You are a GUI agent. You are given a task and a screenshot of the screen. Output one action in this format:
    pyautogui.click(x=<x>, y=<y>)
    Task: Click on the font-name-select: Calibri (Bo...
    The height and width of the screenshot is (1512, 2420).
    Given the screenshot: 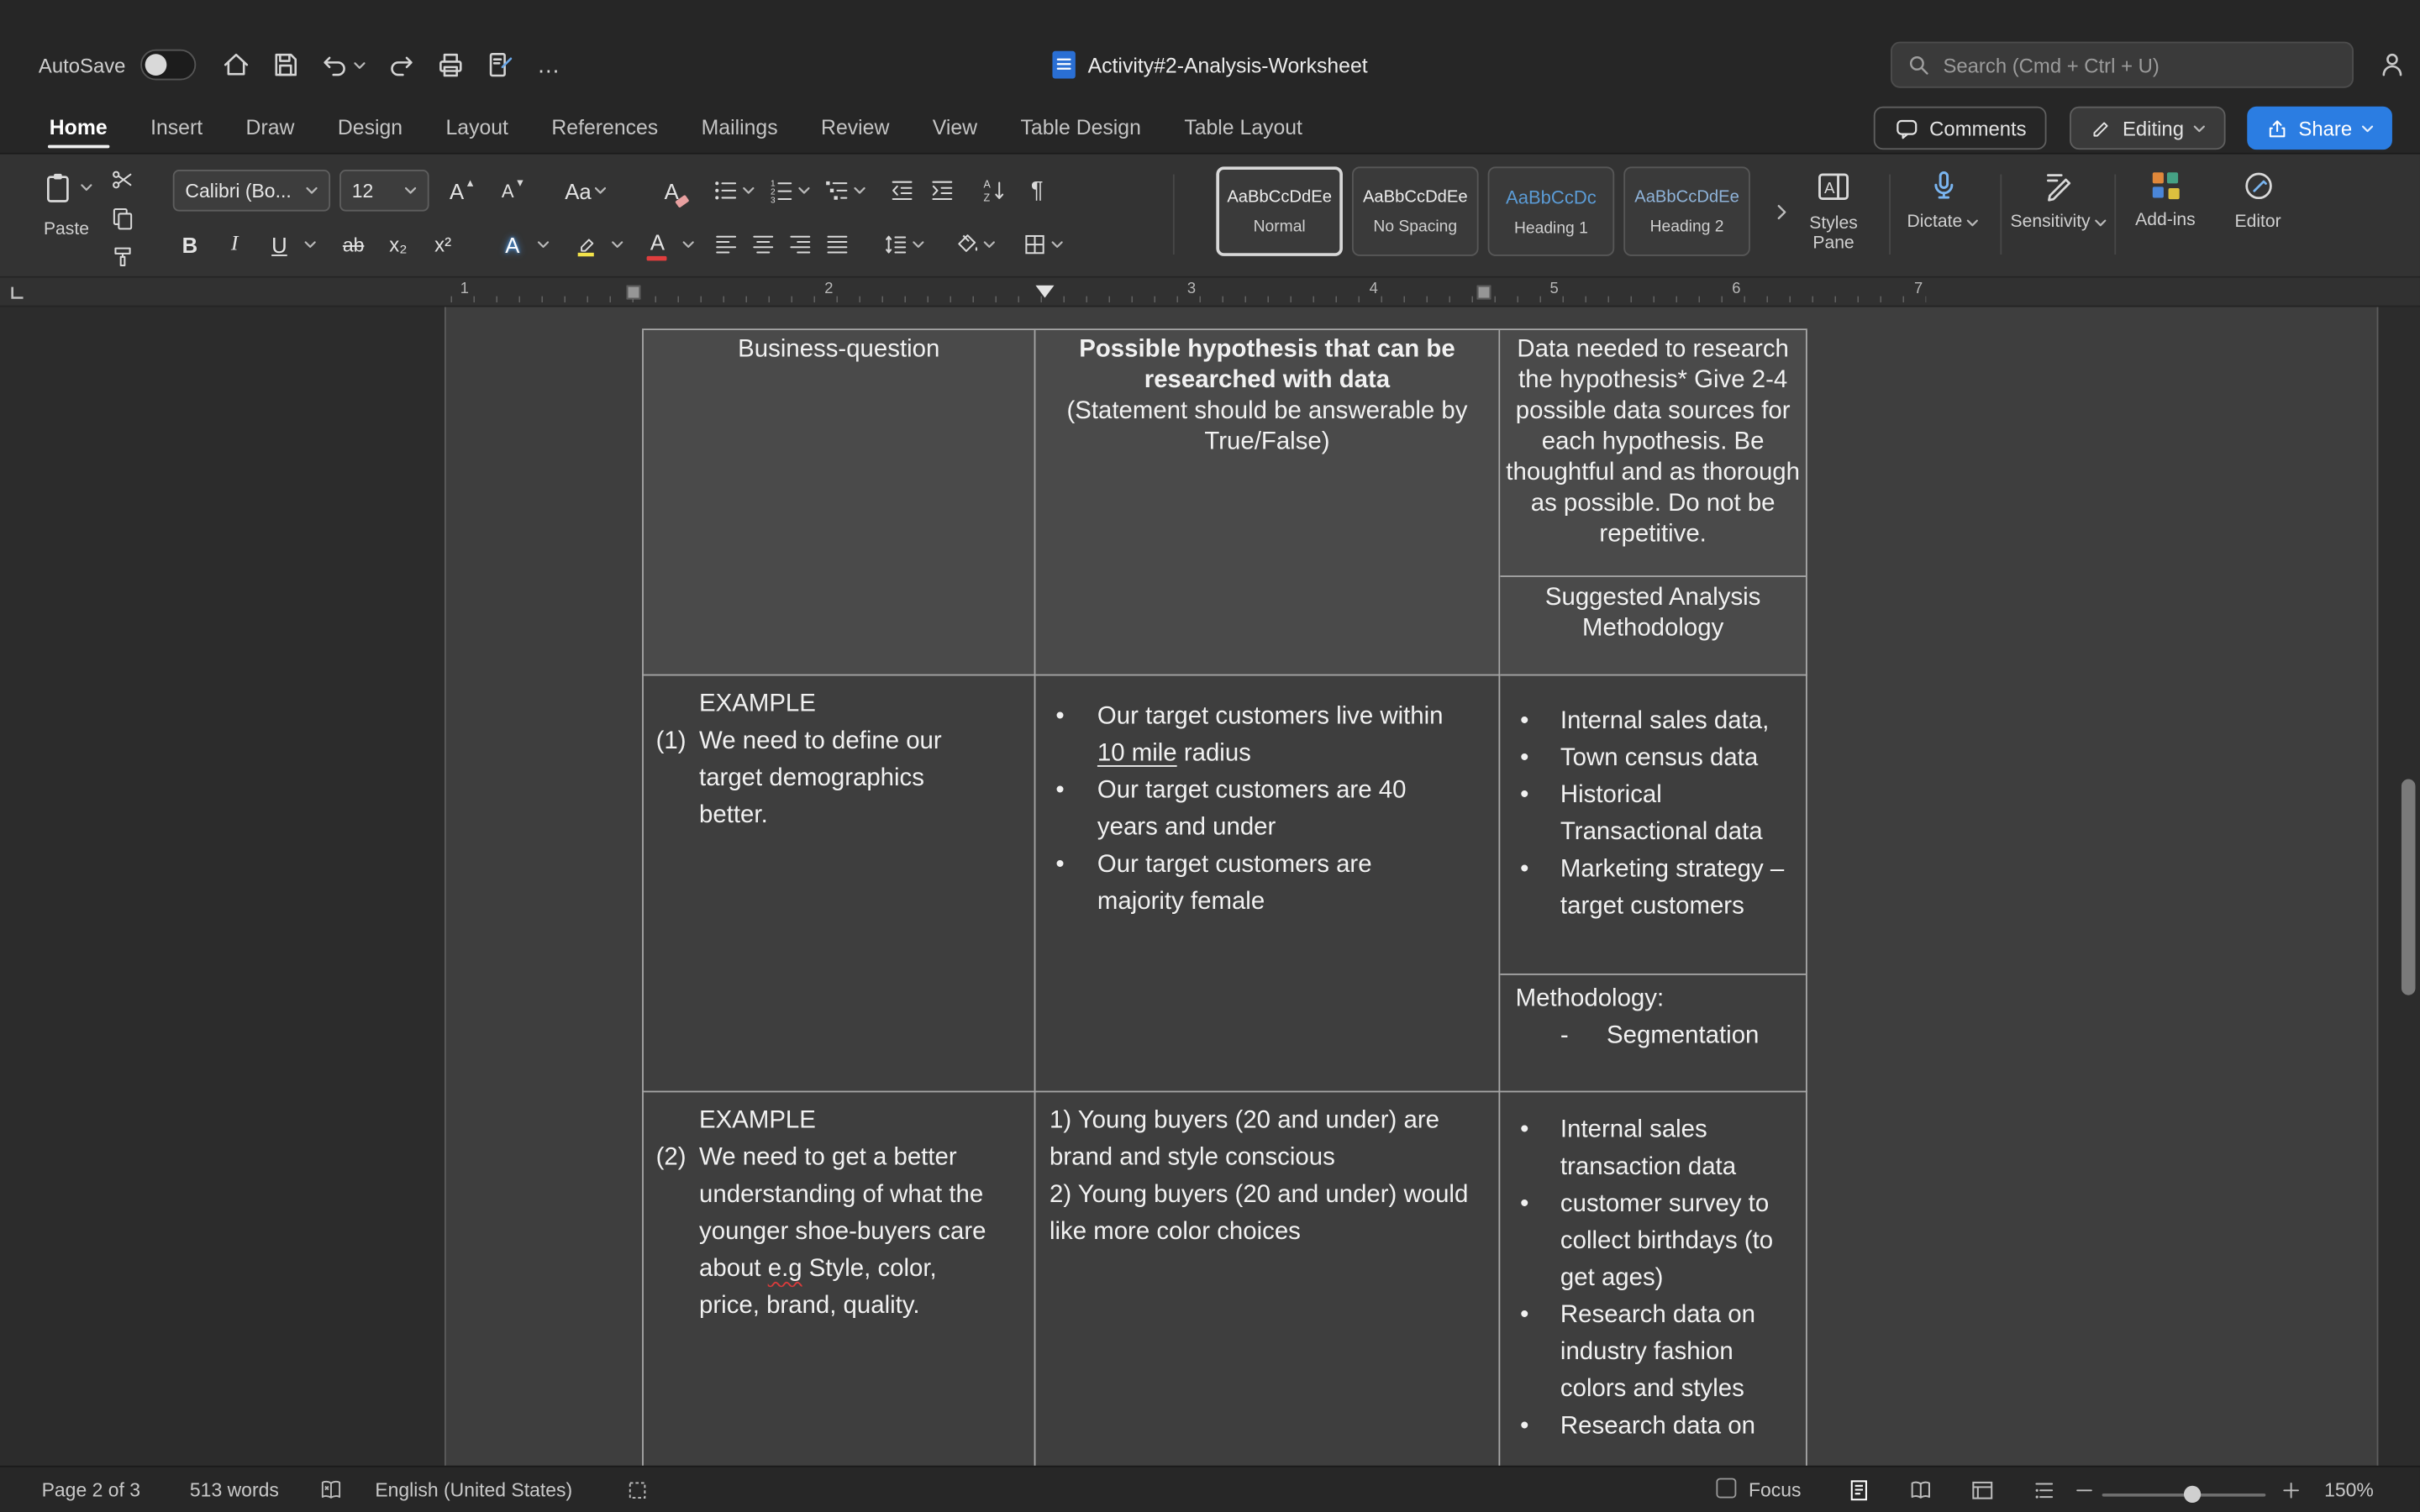 What is the action you would take?
    pyautogui.click(x=251, y=191)
    